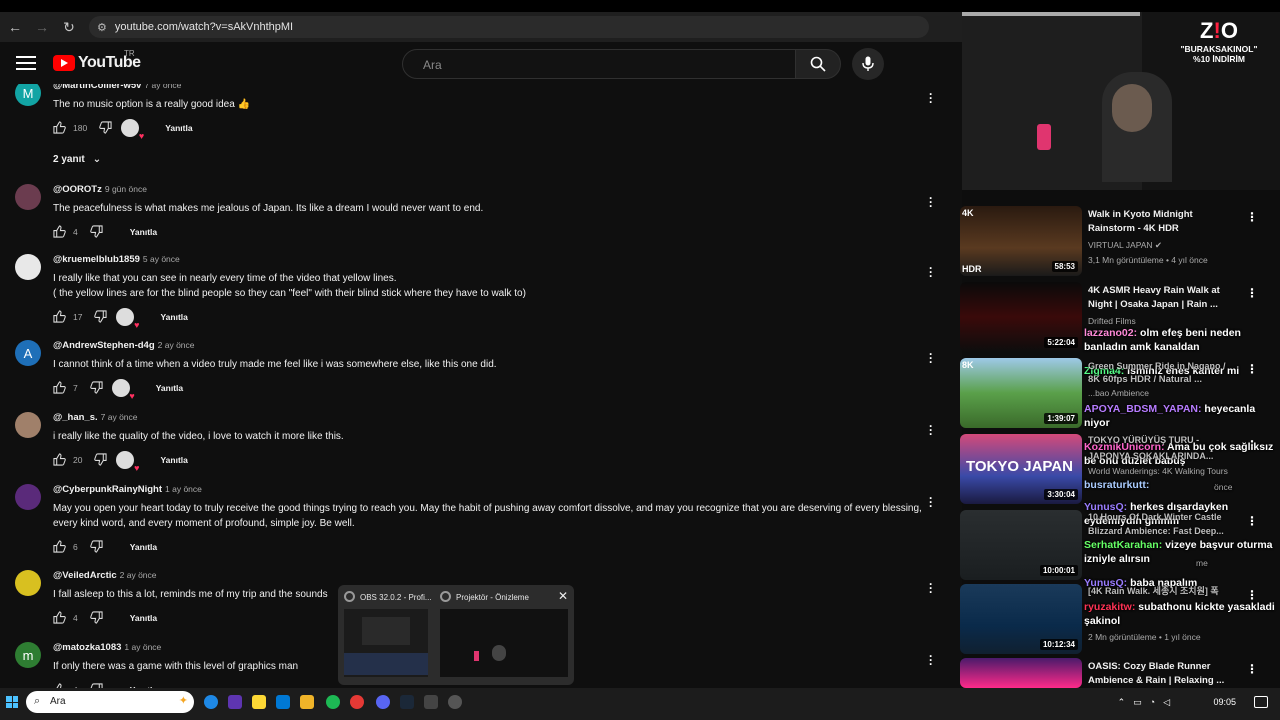 The width and height of the screenshot is (1280, 720). What do you see at coordinates (77, 189) in the screenshot?
I see `comment-author: @OOROTz` at bounding box center [77, 189].